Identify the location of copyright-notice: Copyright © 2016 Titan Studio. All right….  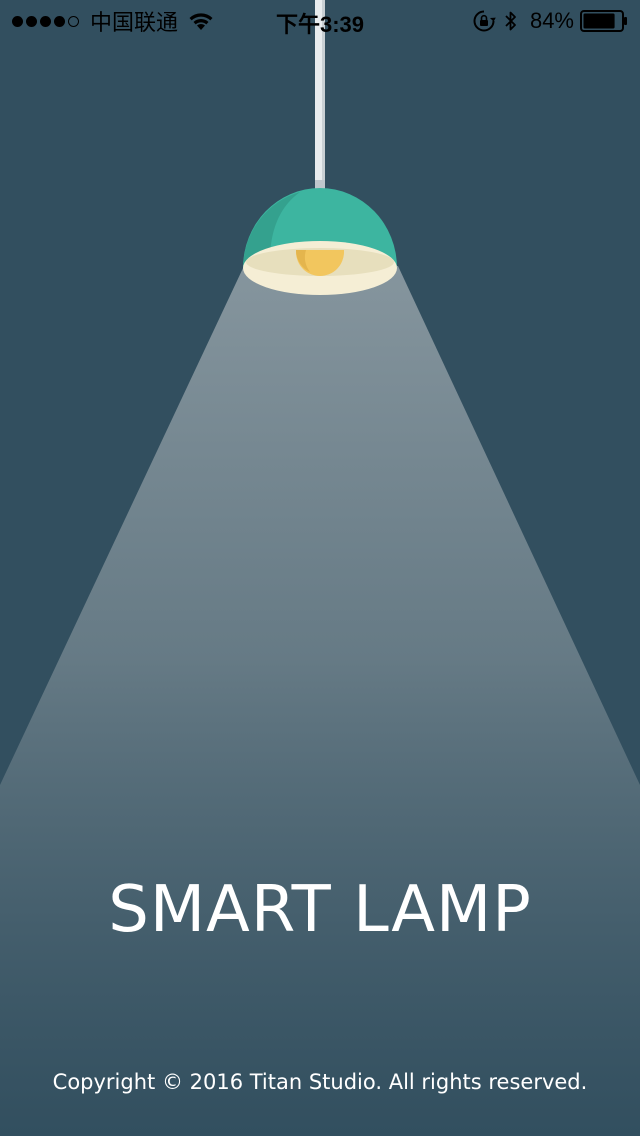
(320, 1082).